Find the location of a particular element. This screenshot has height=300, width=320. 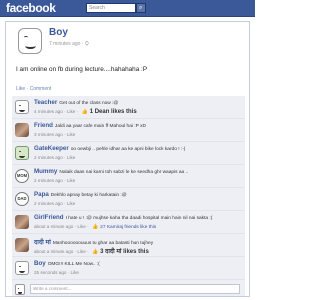

commenter-name: Teacher Get out of the class now :@ is located at coordinates (76, 102).